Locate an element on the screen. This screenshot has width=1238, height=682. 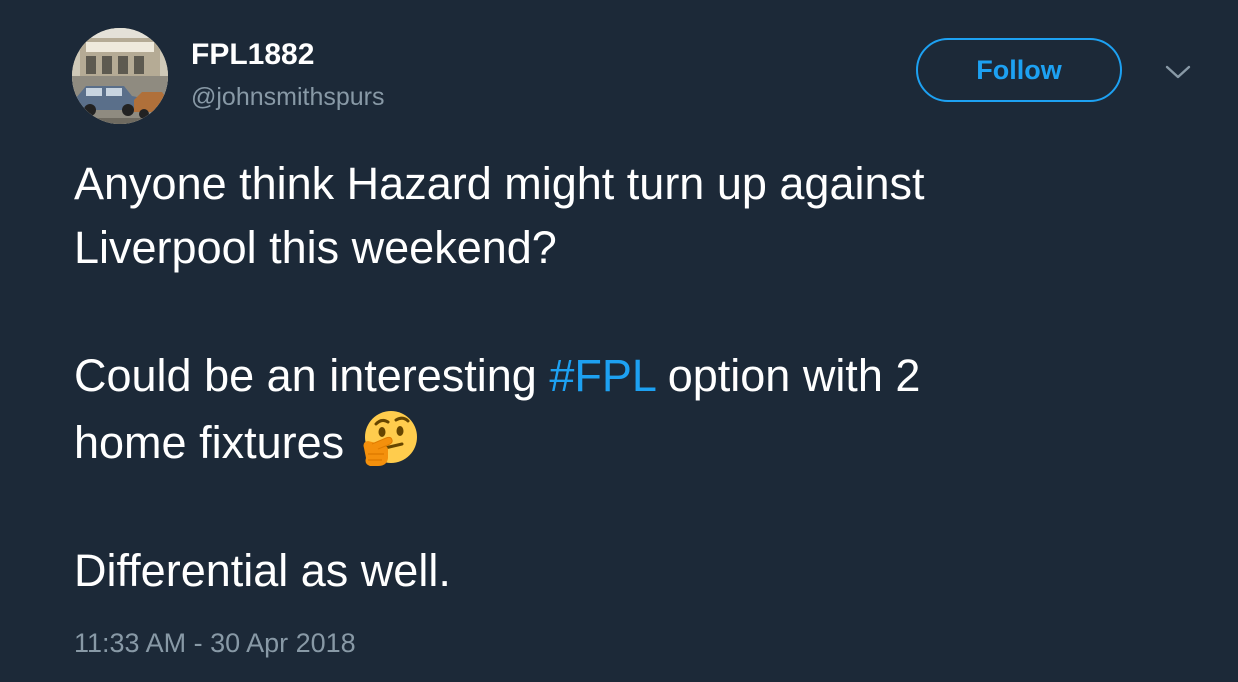
chevron-down-icon is located at coordinates (1178, 72).